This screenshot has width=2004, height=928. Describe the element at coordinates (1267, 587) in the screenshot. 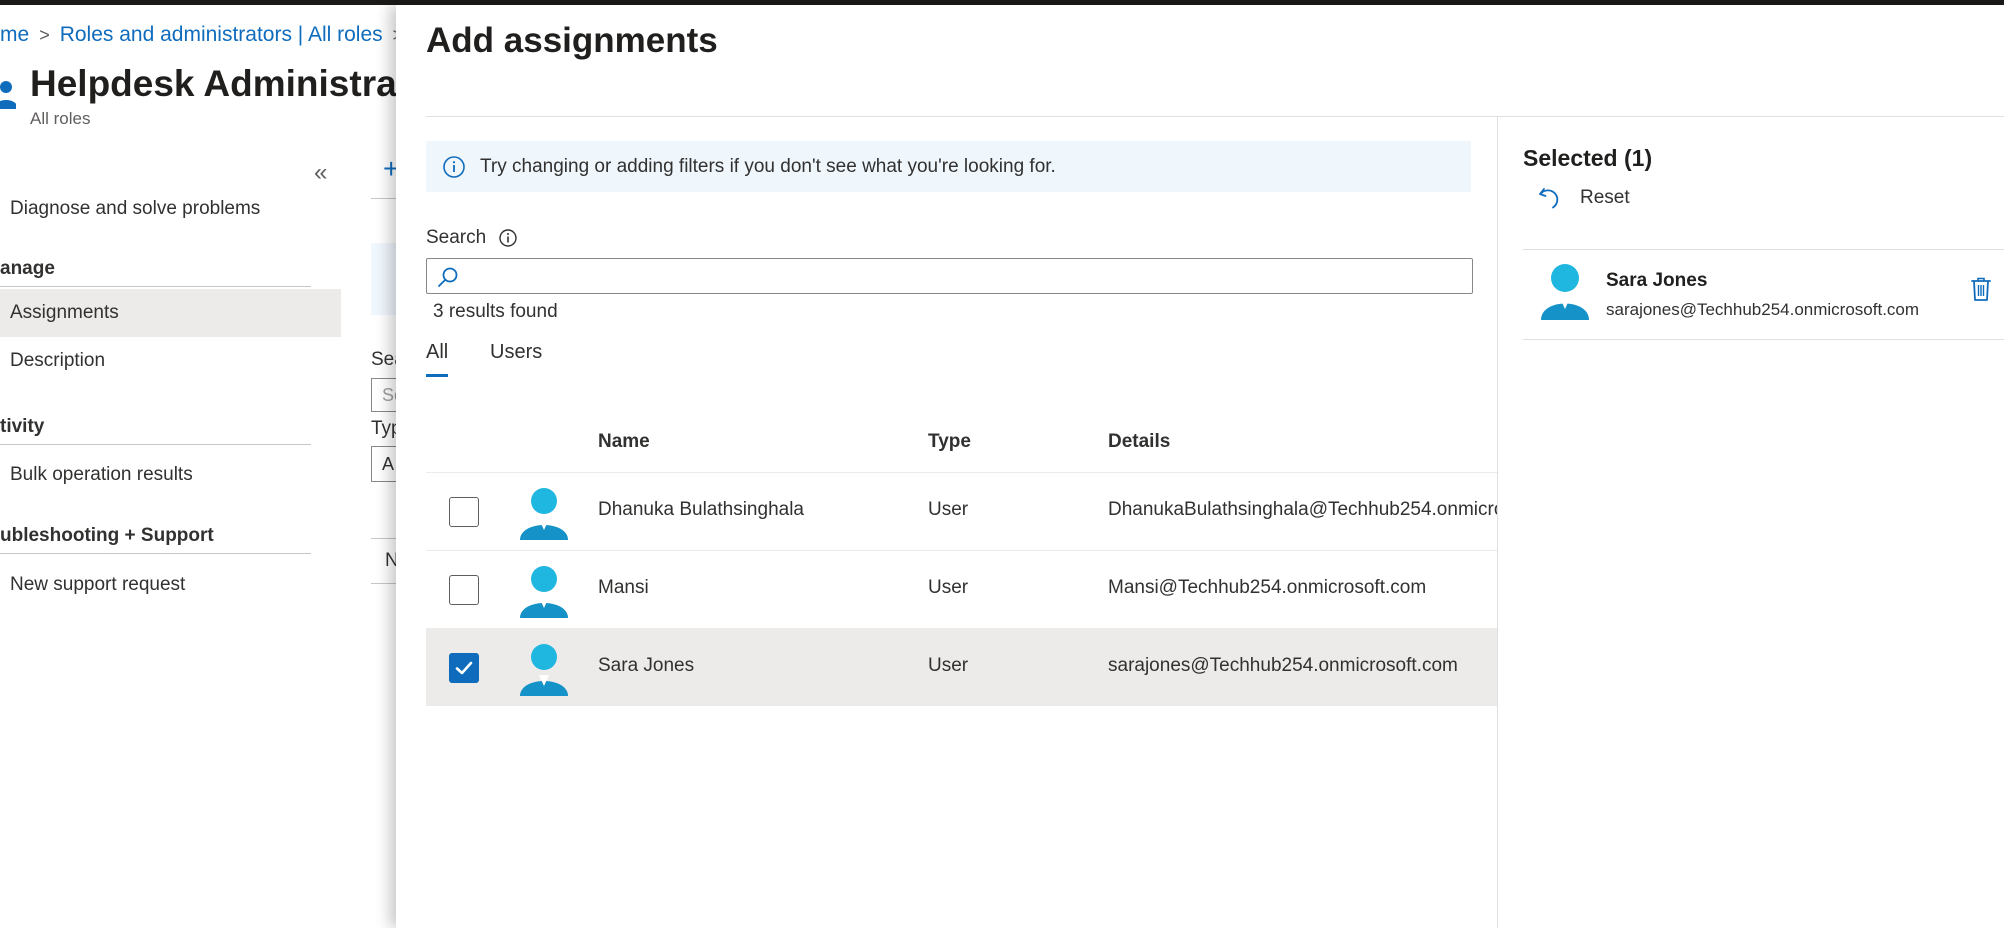

I see `row-details: Mansi@Techhub254.onmicrosoft.com` at that location.